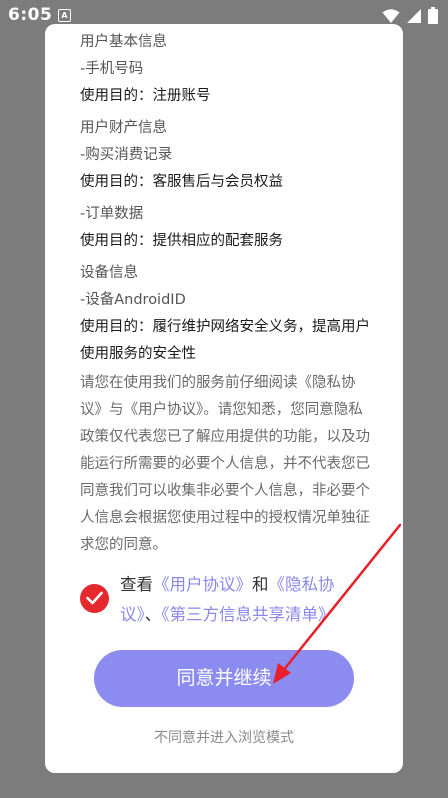  I want to click on section-purpose: 使用目的：客服售后与会员权益, so click(181, 182).